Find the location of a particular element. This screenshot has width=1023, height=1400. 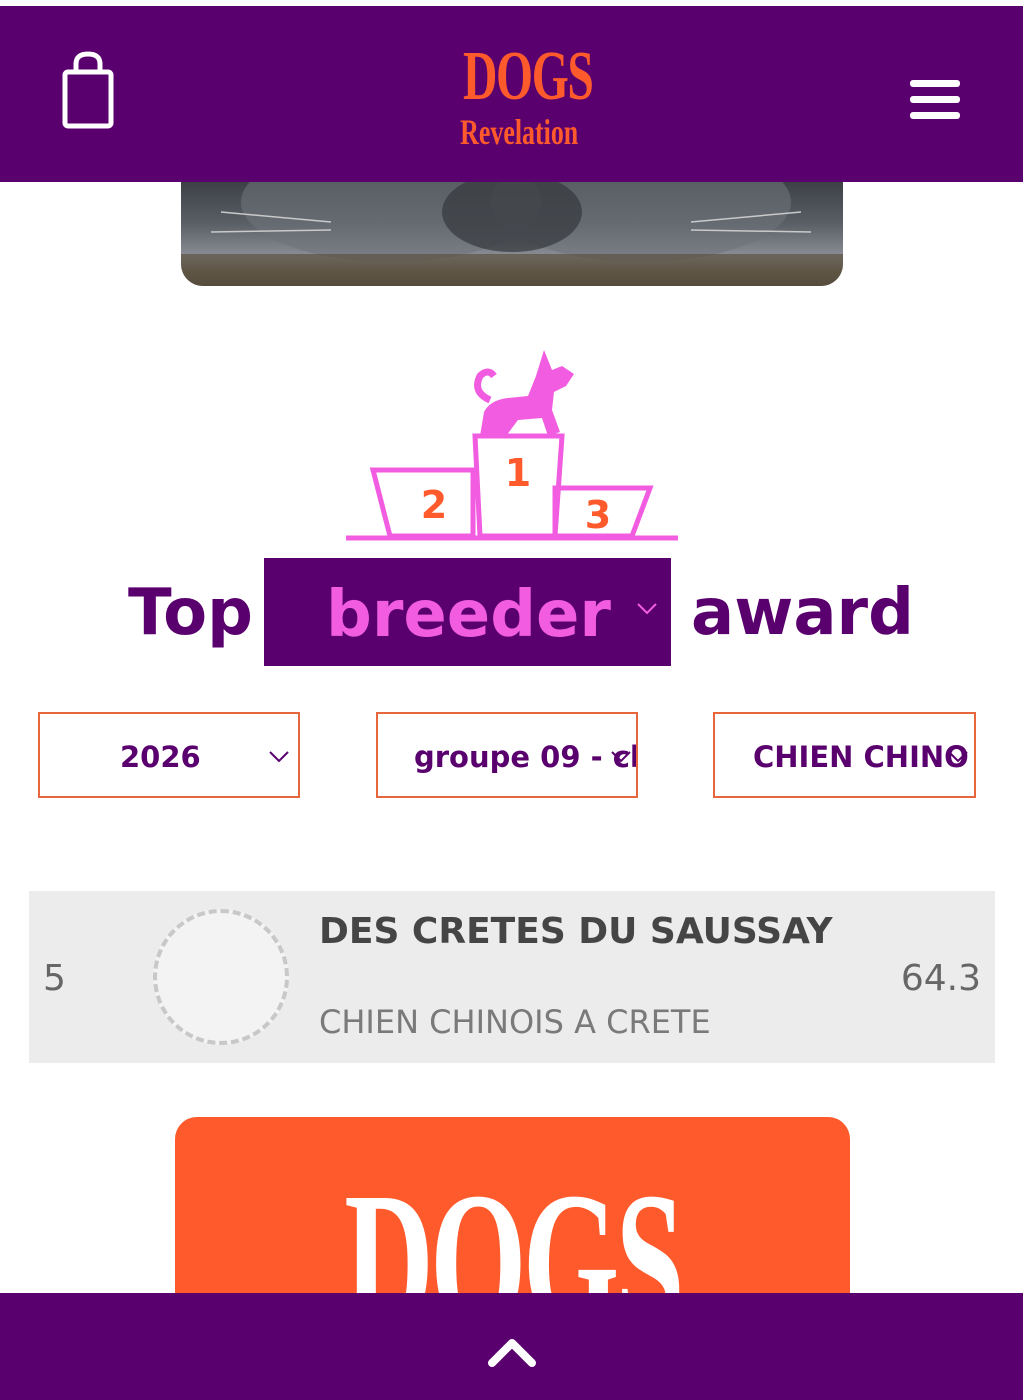

menu-button is located at coordinates (935, 101).